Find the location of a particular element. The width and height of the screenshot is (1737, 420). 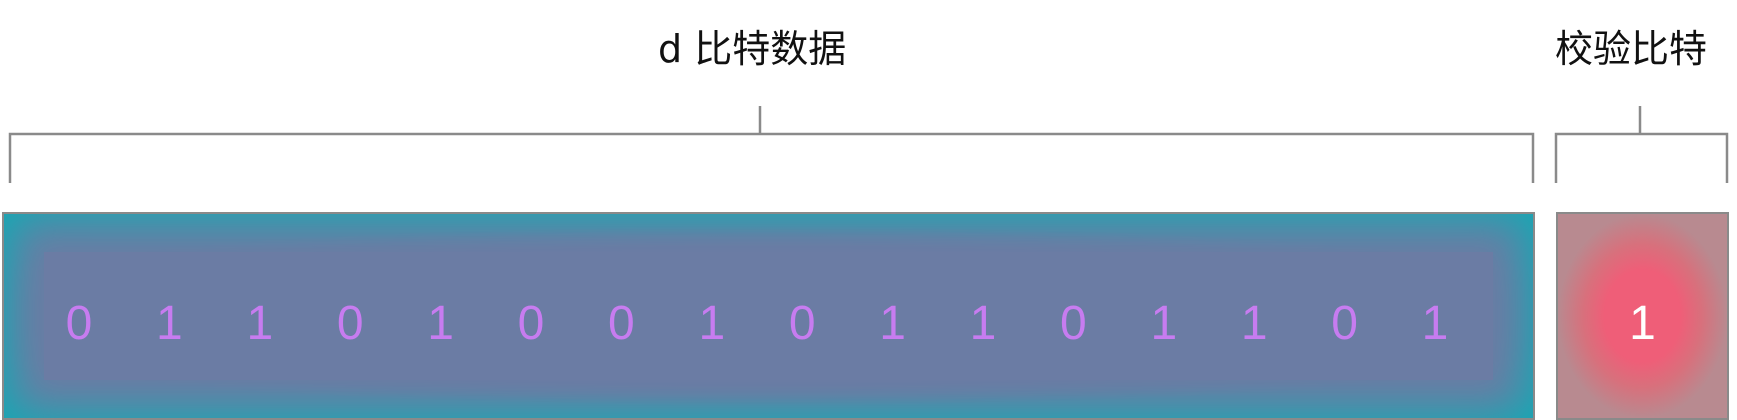

parity-bit-value: 1 is located at coordinates (1642, 323).